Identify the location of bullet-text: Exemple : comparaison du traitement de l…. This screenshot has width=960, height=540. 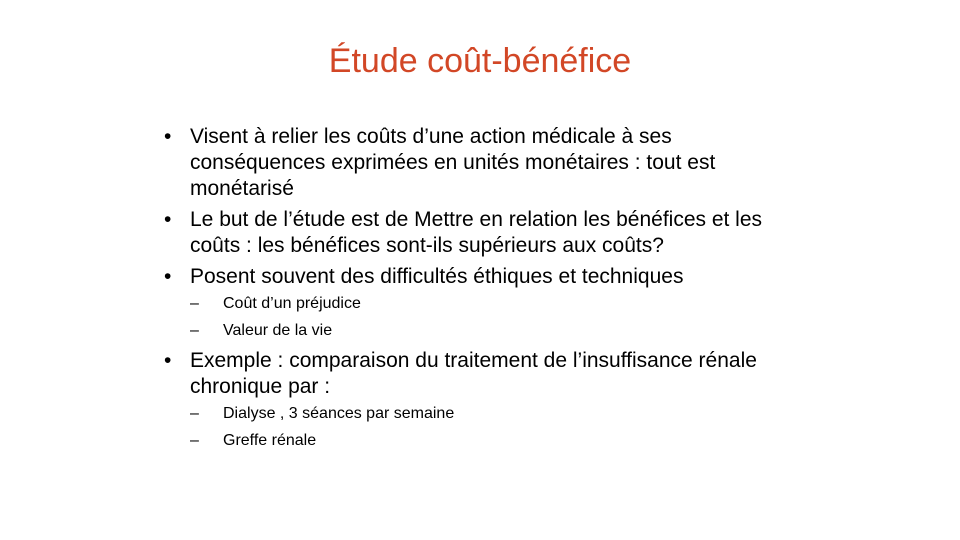
(473, 373).